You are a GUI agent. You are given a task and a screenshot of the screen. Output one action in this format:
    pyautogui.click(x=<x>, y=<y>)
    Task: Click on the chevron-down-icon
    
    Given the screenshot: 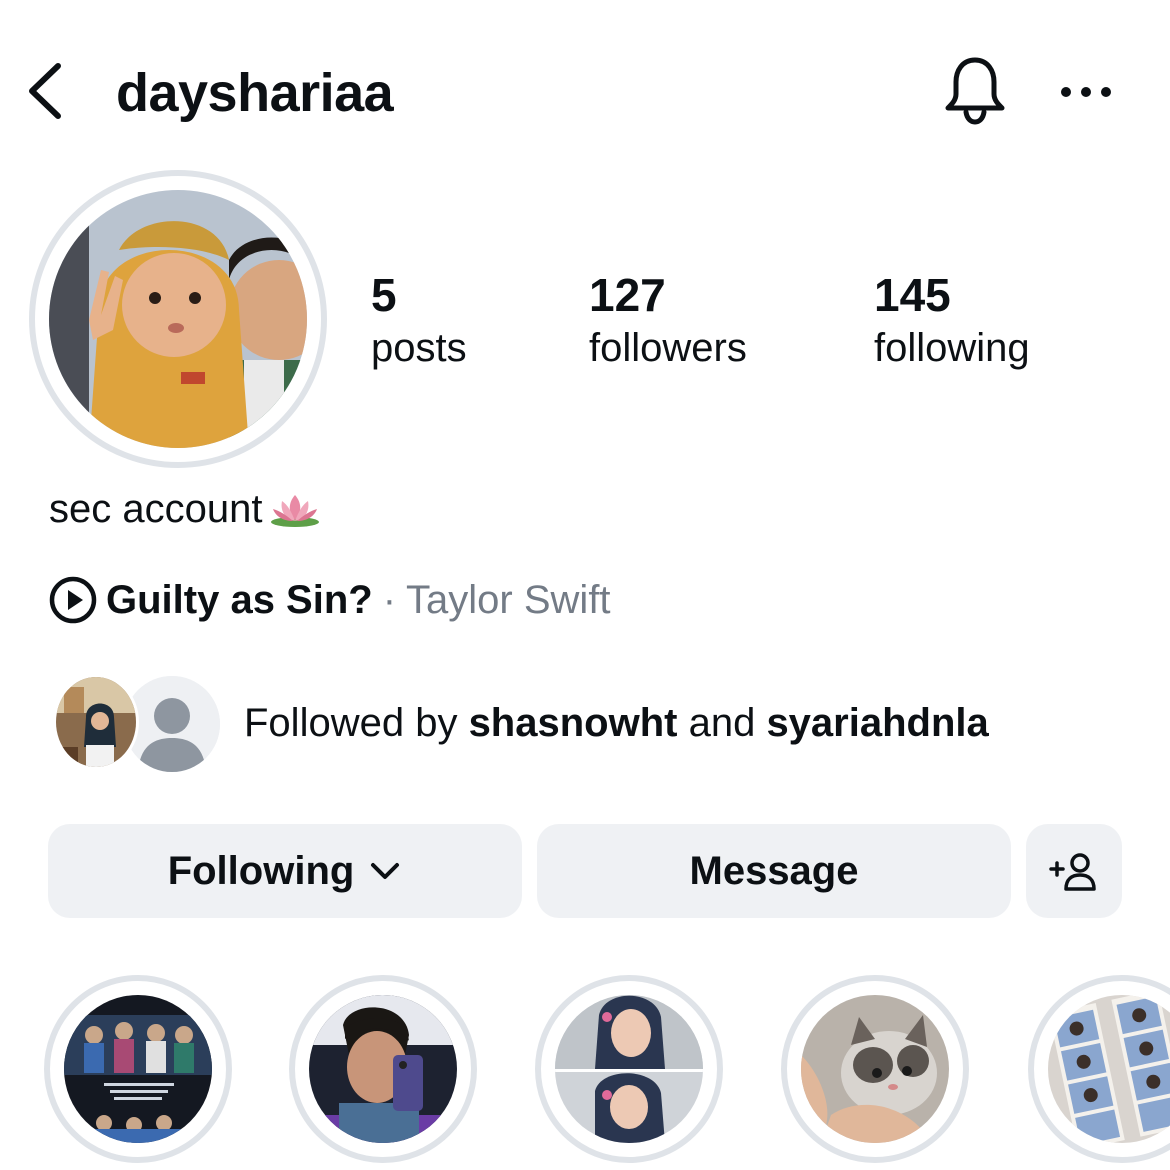 What is the action you would take?
    pyautogui.click(x=385, y=871)
    